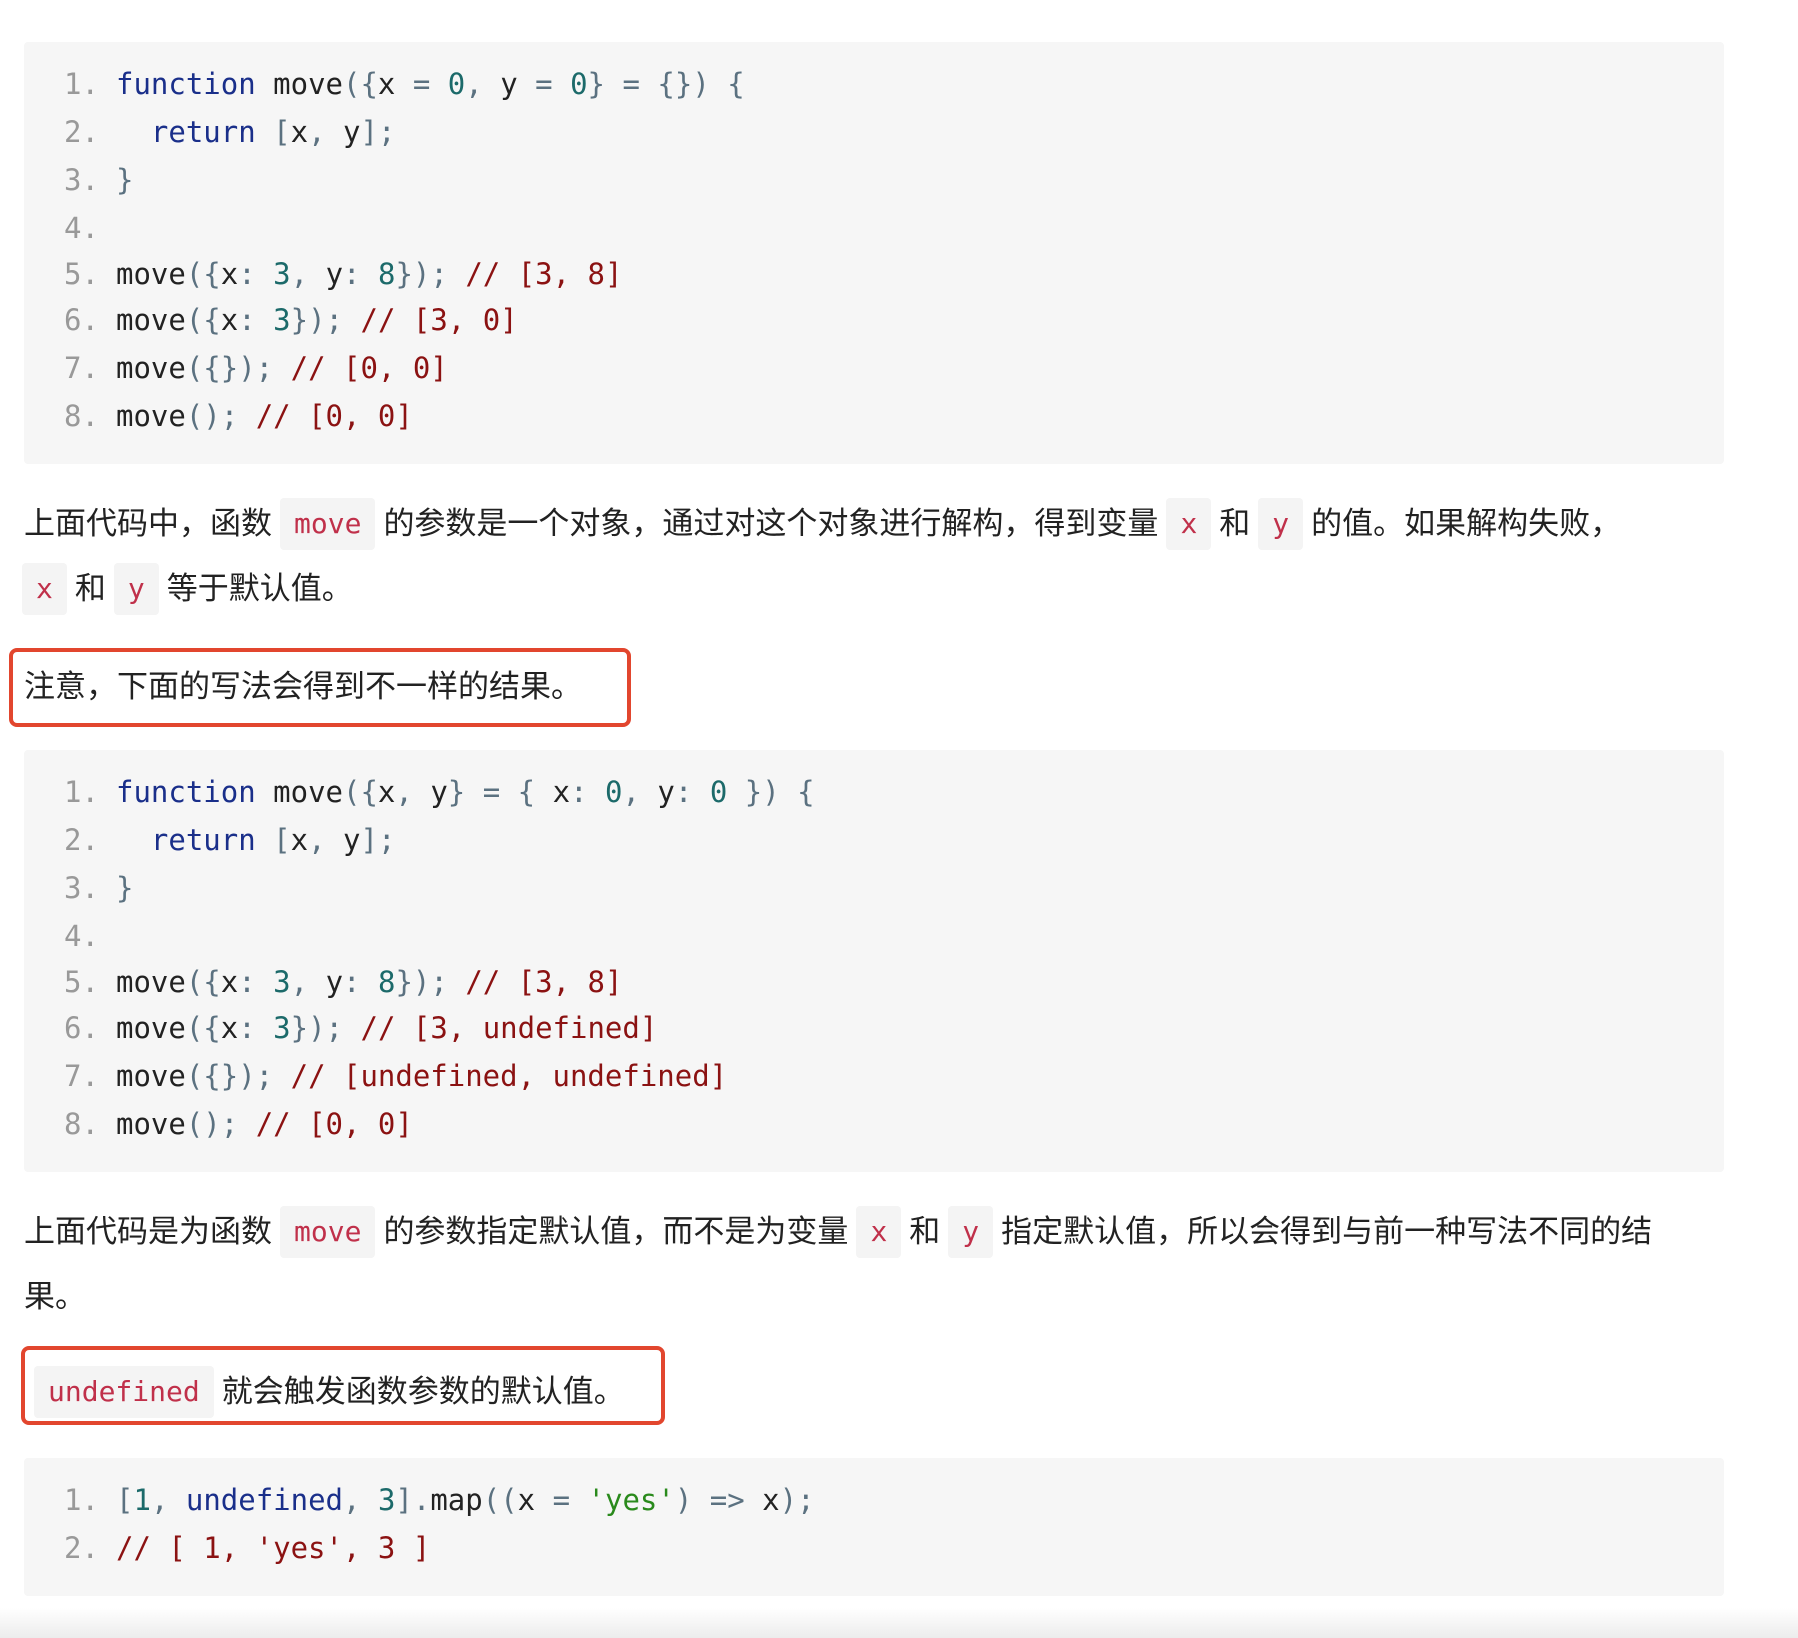 The image size is (1798, 1638). What do you see at coordinates (256, 368) in the screenshot?
I see `code-line: 7. move({}); // [0, 0]` at bounding box center [256, 368].